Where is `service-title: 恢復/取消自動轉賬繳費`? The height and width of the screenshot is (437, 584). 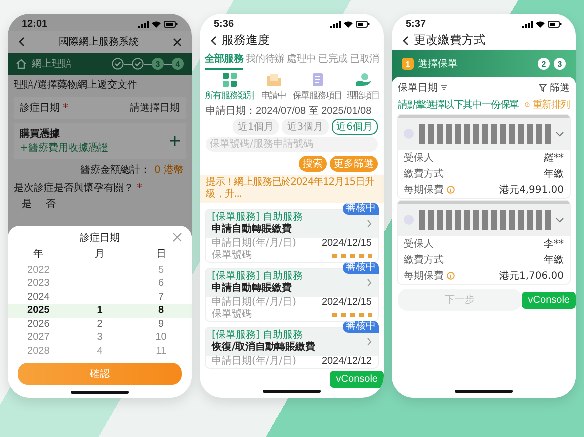
service-title: 恢復/取消自動轉賬繳費 is located at coordinates (264, 348).